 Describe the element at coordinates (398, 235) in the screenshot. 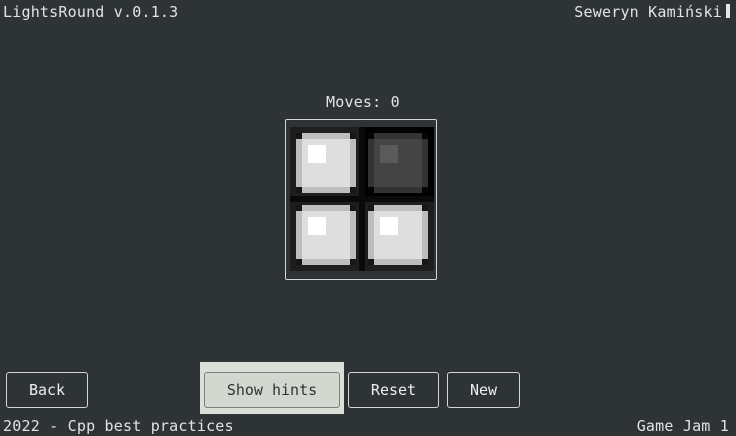

I see `light-cell-1-1-on` at that location.